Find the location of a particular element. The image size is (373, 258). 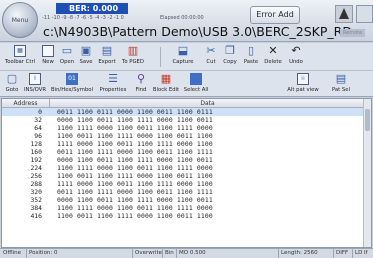

cut-button: ✂ Cut is located at coordinates (211, 55).